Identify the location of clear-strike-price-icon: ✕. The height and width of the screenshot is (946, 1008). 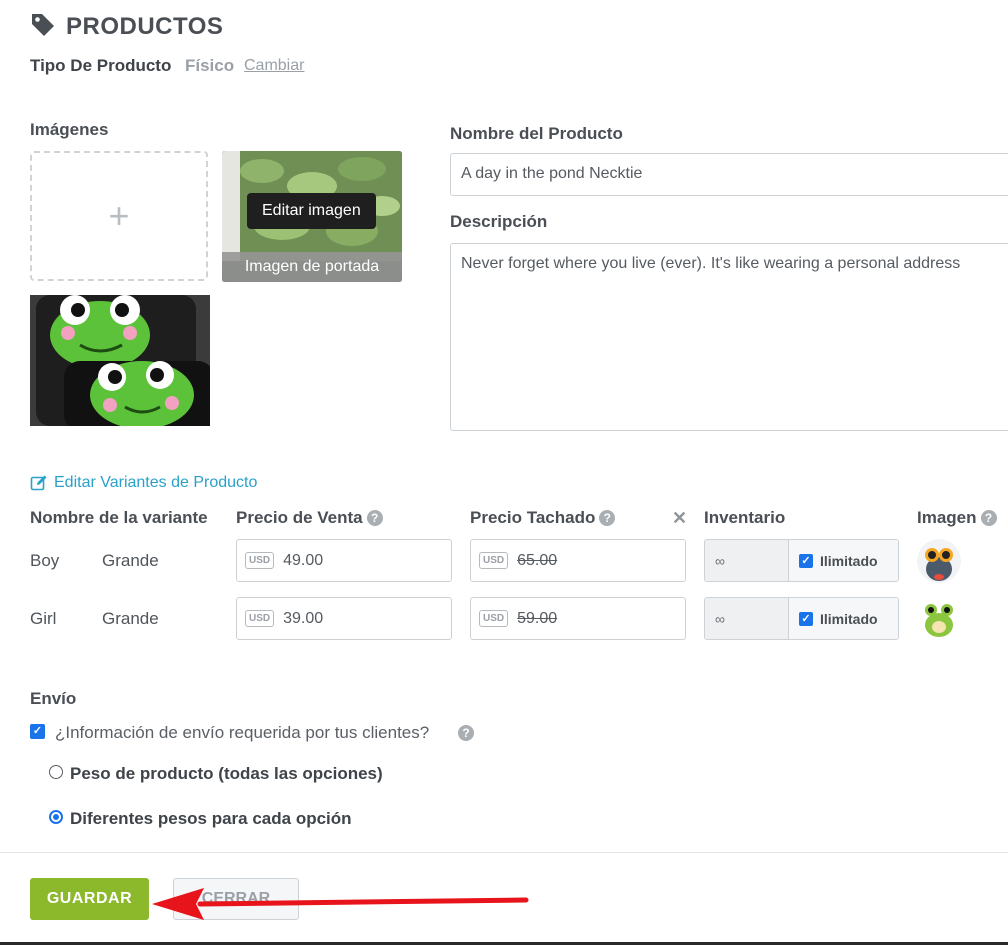
(679, 518).